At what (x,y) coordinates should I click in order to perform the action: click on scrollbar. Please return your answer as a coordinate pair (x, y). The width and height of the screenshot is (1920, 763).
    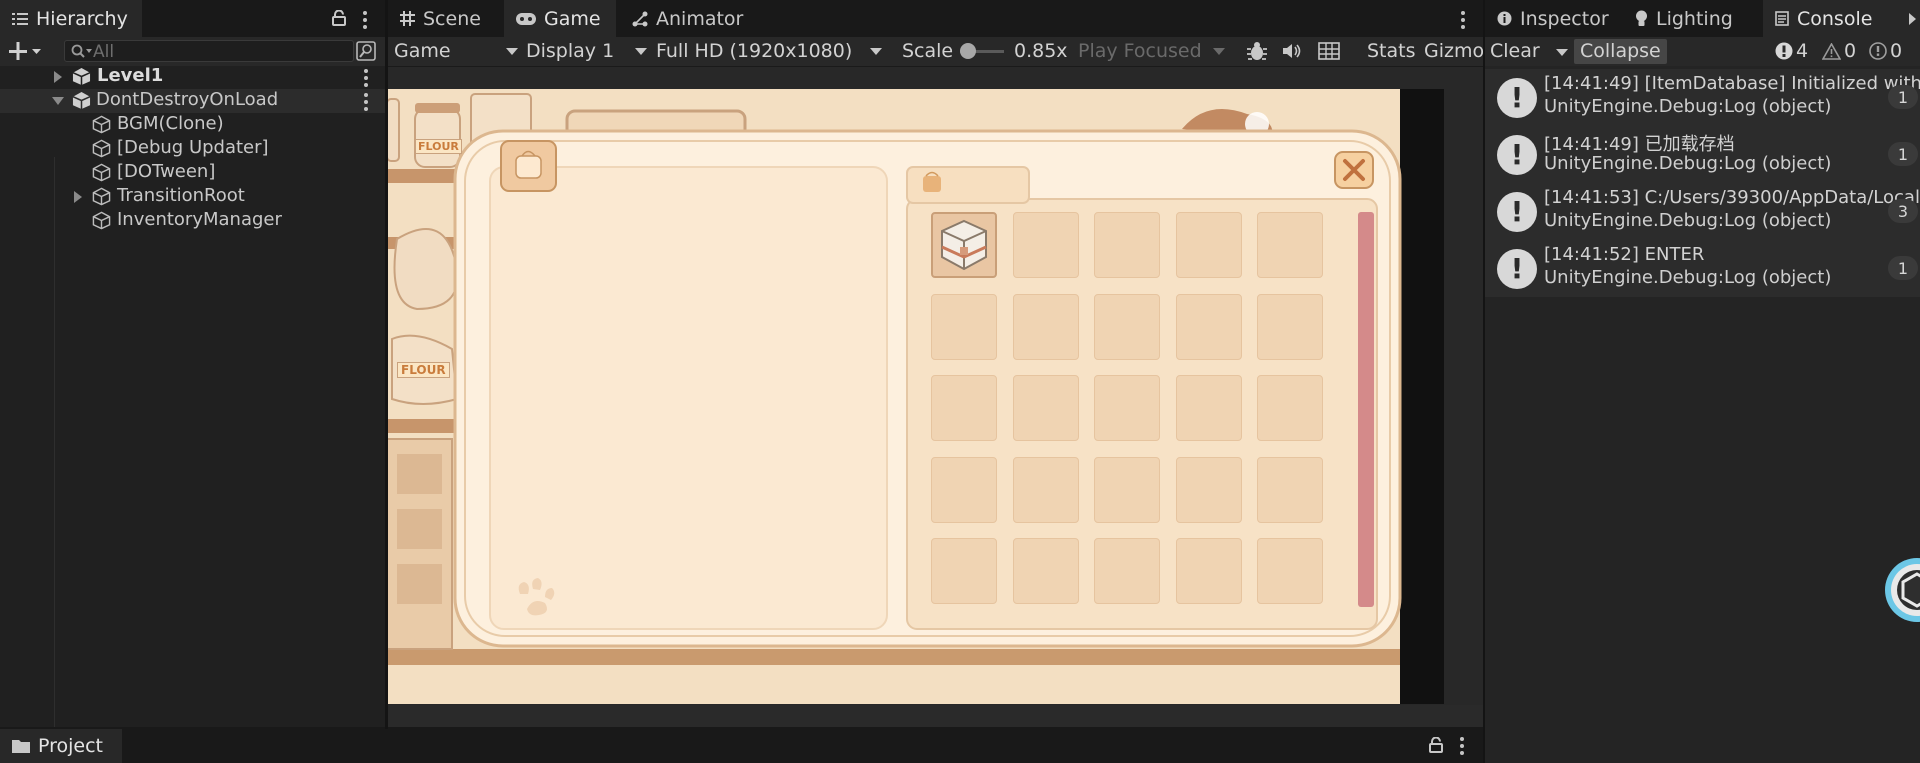
    Looking at the image, I should click on (1366, 409).